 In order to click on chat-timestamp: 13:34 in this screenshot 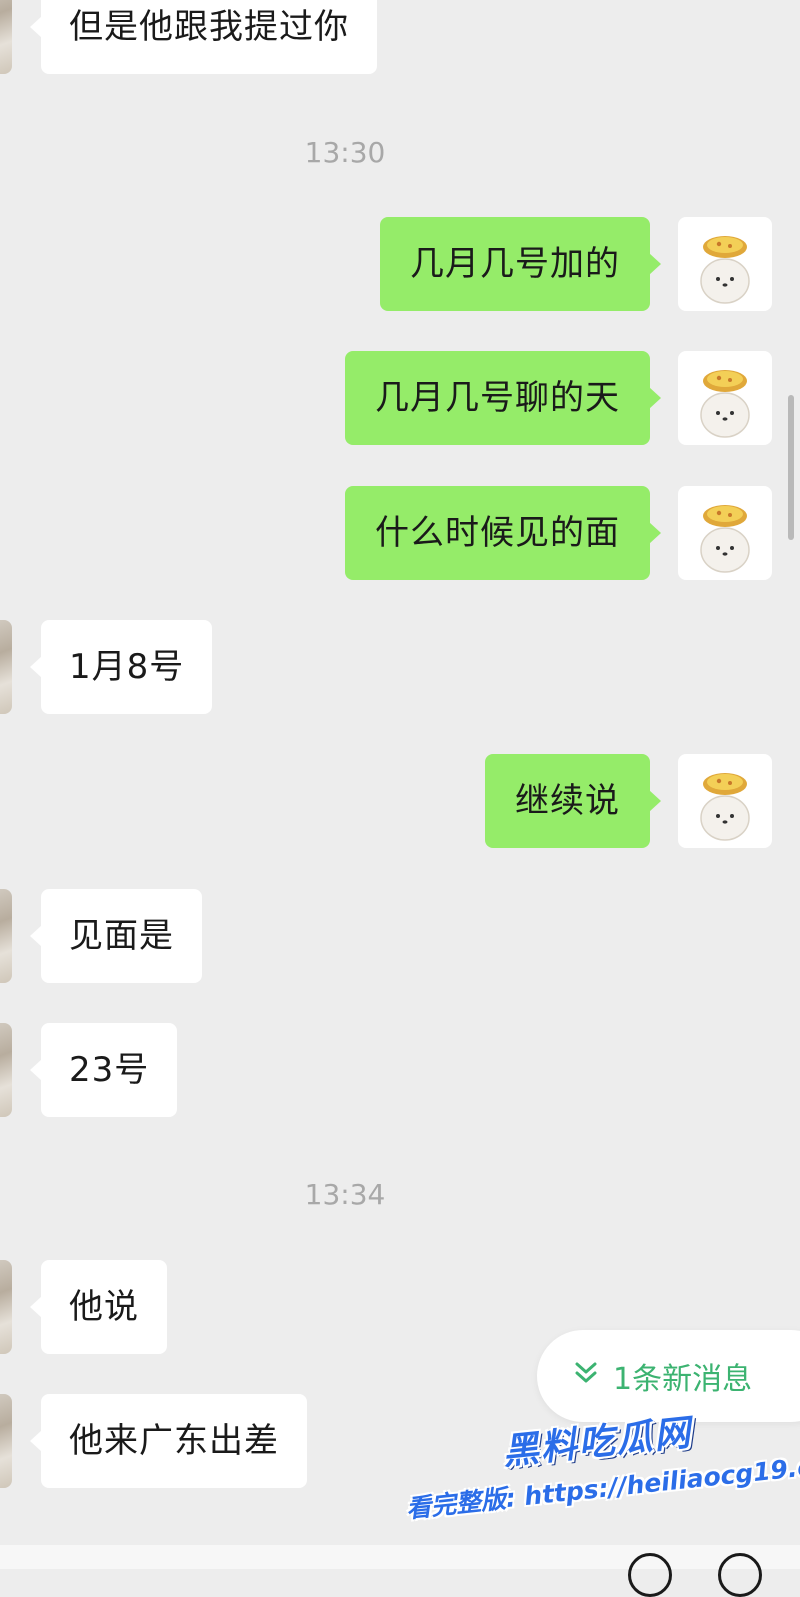, I will do `click(345, 1194)`.